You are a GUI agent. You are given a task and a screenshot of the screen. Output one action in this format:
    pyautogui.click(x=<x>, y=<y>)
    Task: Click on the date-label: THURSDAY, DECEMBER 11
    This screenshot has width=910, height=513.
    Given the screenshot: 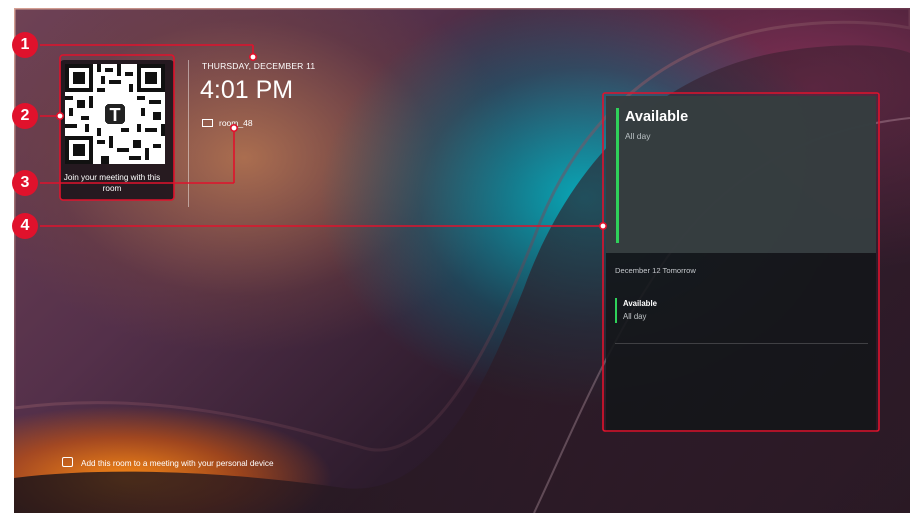 What is the action you would take?
    pyautogui.click(x=259, y=66)
    